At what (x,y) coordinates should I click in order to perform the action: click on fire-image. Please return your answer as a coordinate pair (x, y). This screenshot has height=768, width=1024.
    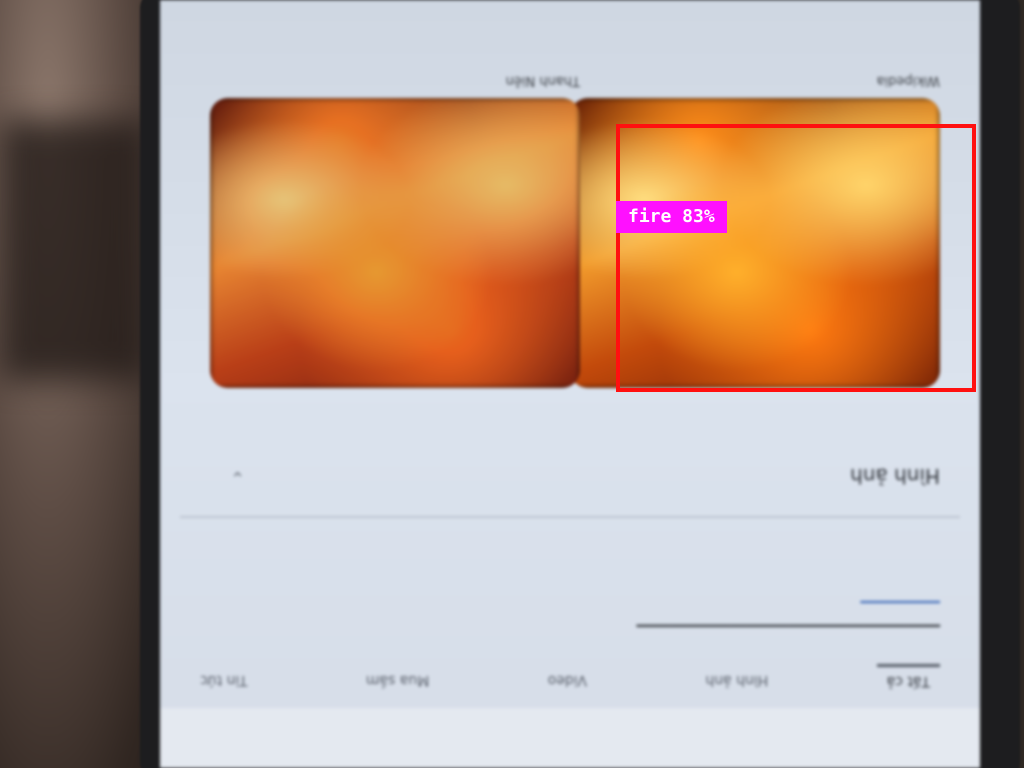
    Looking at the image, I should click on (395, 243).